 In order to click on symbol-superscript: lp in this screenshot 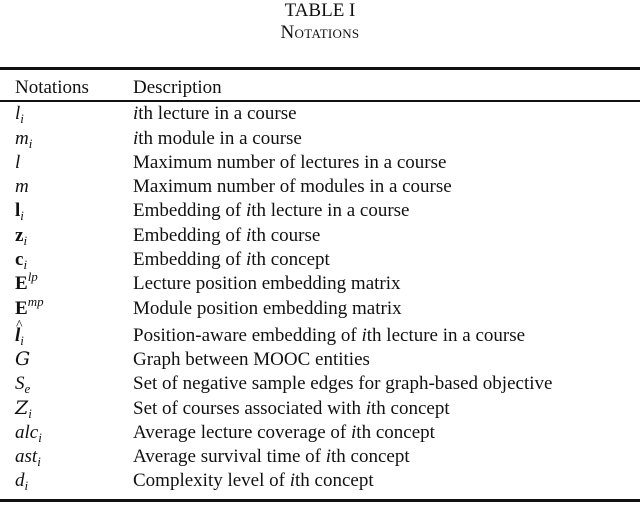, I will do `click(32, 277)`.